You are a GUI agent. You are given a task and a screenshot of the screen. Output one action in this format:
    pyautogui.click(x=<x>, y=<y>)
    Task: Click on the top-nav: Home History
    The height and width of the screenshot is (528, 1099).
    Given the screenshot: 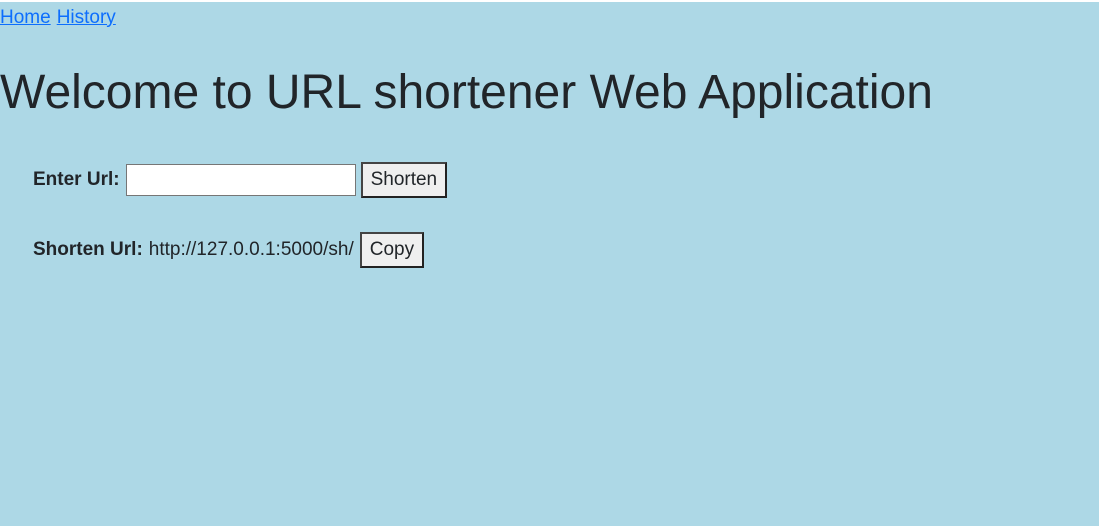 What is the action you would take?
    pyautogui.click(x=61, y=18)
    